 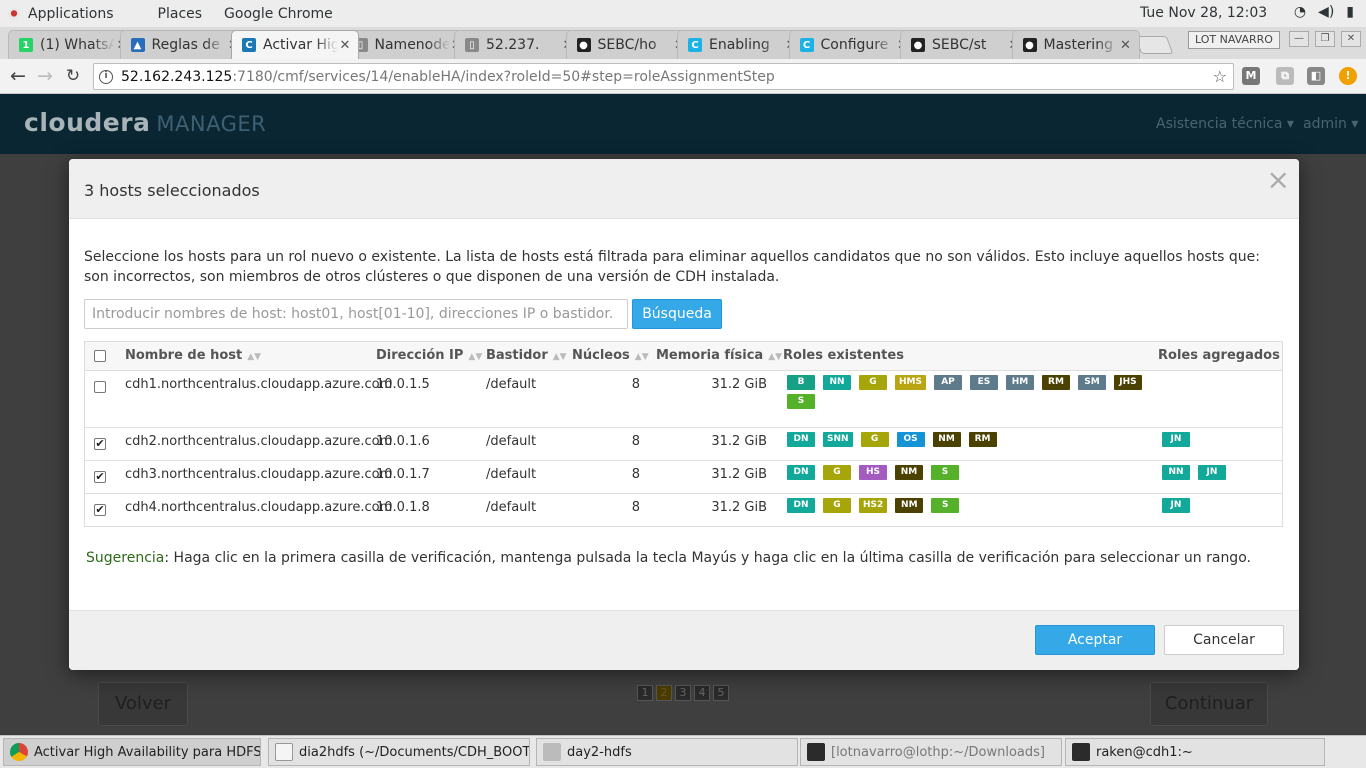 What do you see at coordinates (801, 382) in the screenshot?
I see `role-badge: B` at bounding box center [801, 382].